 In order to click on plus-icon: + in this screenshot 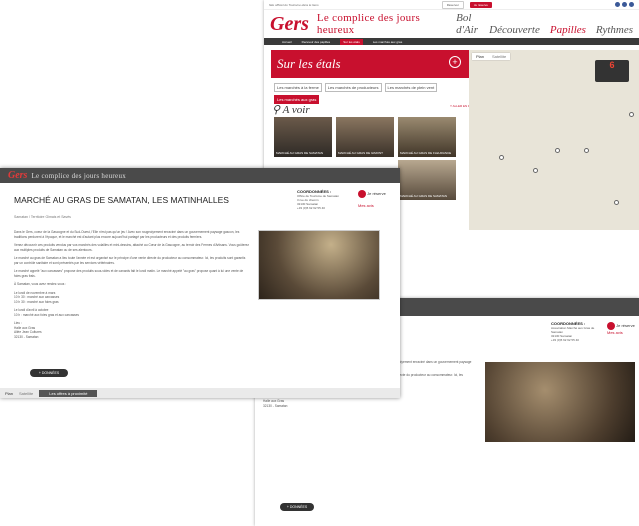, I will do `click(455, 62)`.